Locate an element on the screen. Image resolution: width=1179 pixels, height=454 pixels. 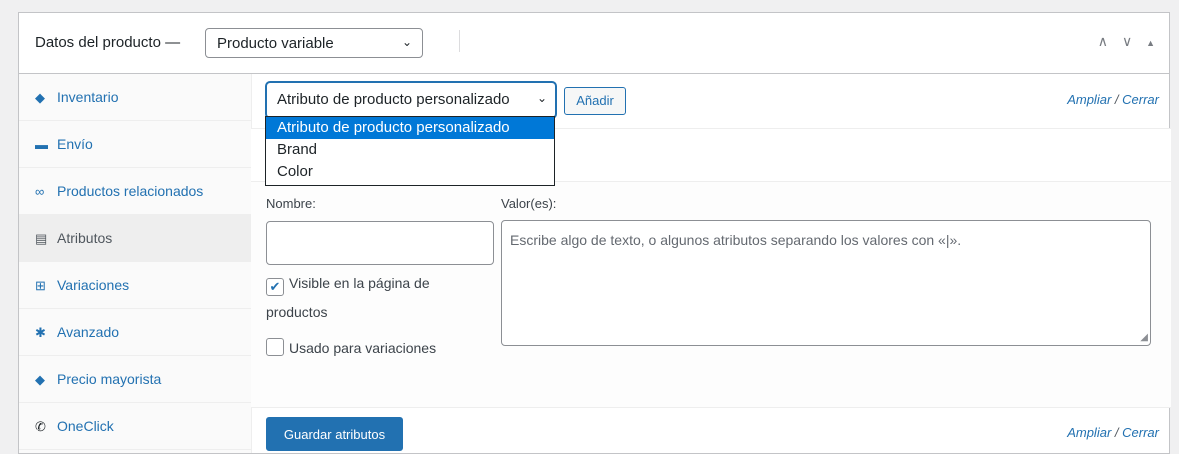
tab-productos-relacionados: ∞ Productos relacionados is located at coordinates (135, 191).